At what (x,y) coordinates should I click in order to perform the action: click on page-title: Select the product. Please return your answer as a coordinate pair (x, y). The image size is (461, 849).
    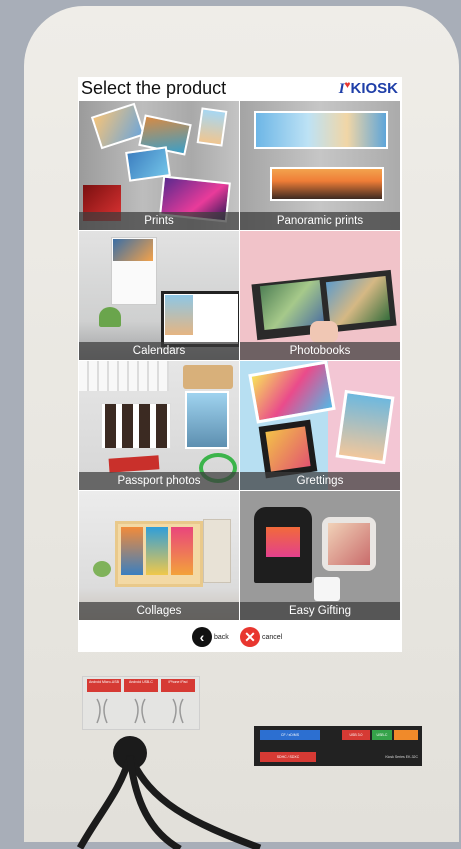
    Looking at the image, I should click on (154, 88).